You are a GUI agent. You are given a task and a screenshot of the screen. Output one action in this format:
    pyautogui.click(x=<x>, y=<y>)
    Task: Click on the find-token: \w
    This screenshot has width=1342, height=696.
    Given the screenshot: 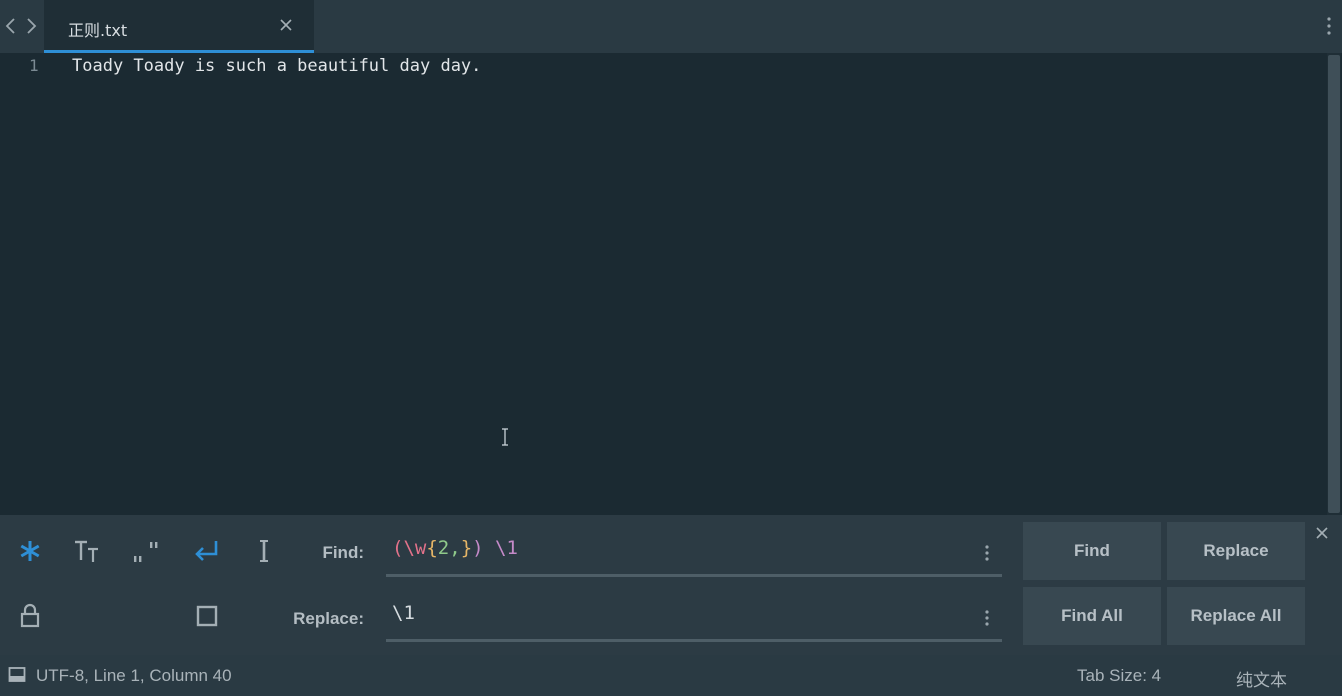 What is the action you would take?
    pyautogui.click(x=415, y=548)
    